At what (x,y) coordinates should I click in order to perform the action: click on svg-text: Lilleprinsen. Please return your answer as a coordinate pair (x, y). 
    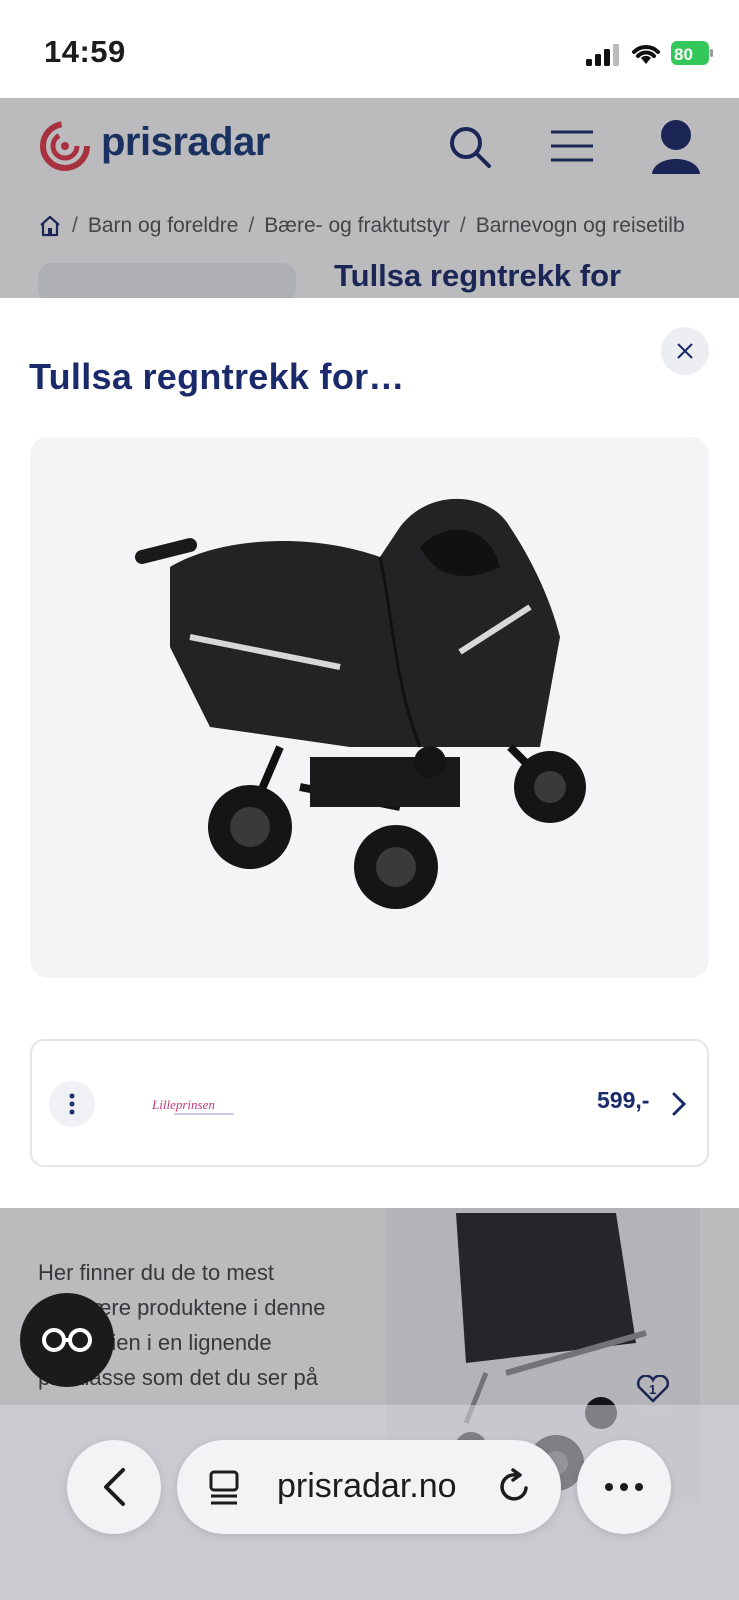
    Looking at the image, I should click on (183, 1104).